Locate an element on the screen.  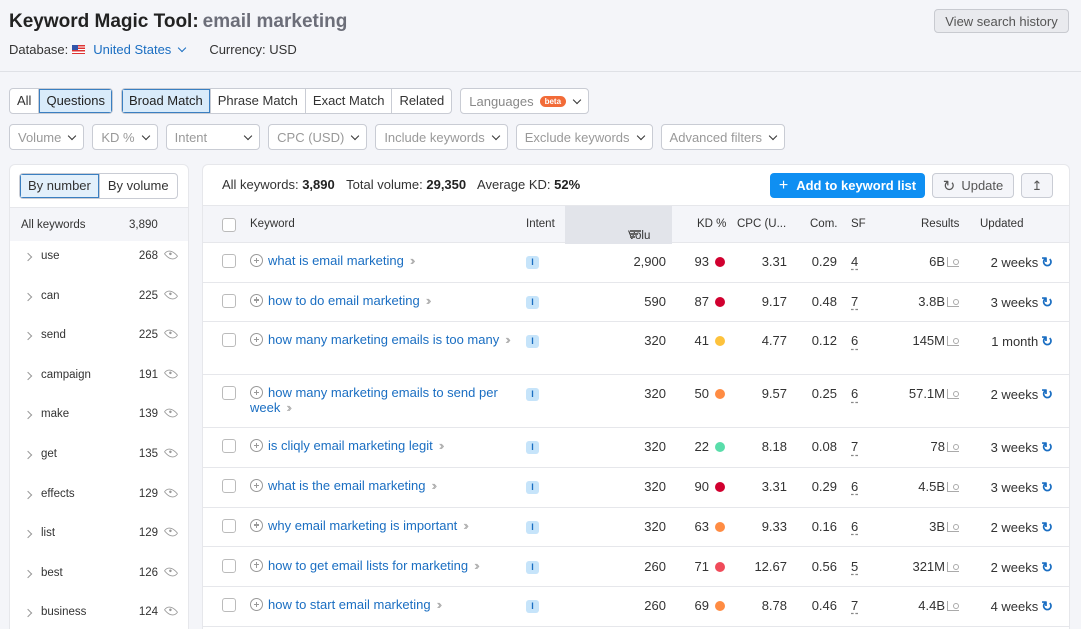
filter-advanced-filters: Advanced filters is located at coordinates (723, 137).